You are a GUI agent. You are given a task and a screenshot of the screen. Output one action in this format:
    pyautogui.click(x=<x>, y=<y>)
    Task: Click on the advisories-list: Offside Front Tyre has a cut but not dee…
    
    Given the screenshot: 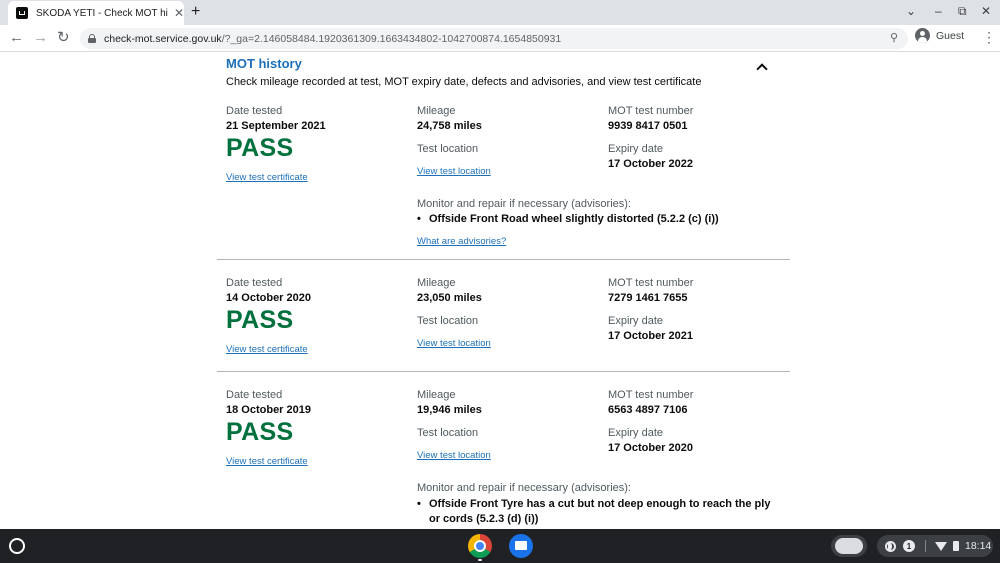 What is the action you would take?
    pyautogui.click(x=594, y=512)
    